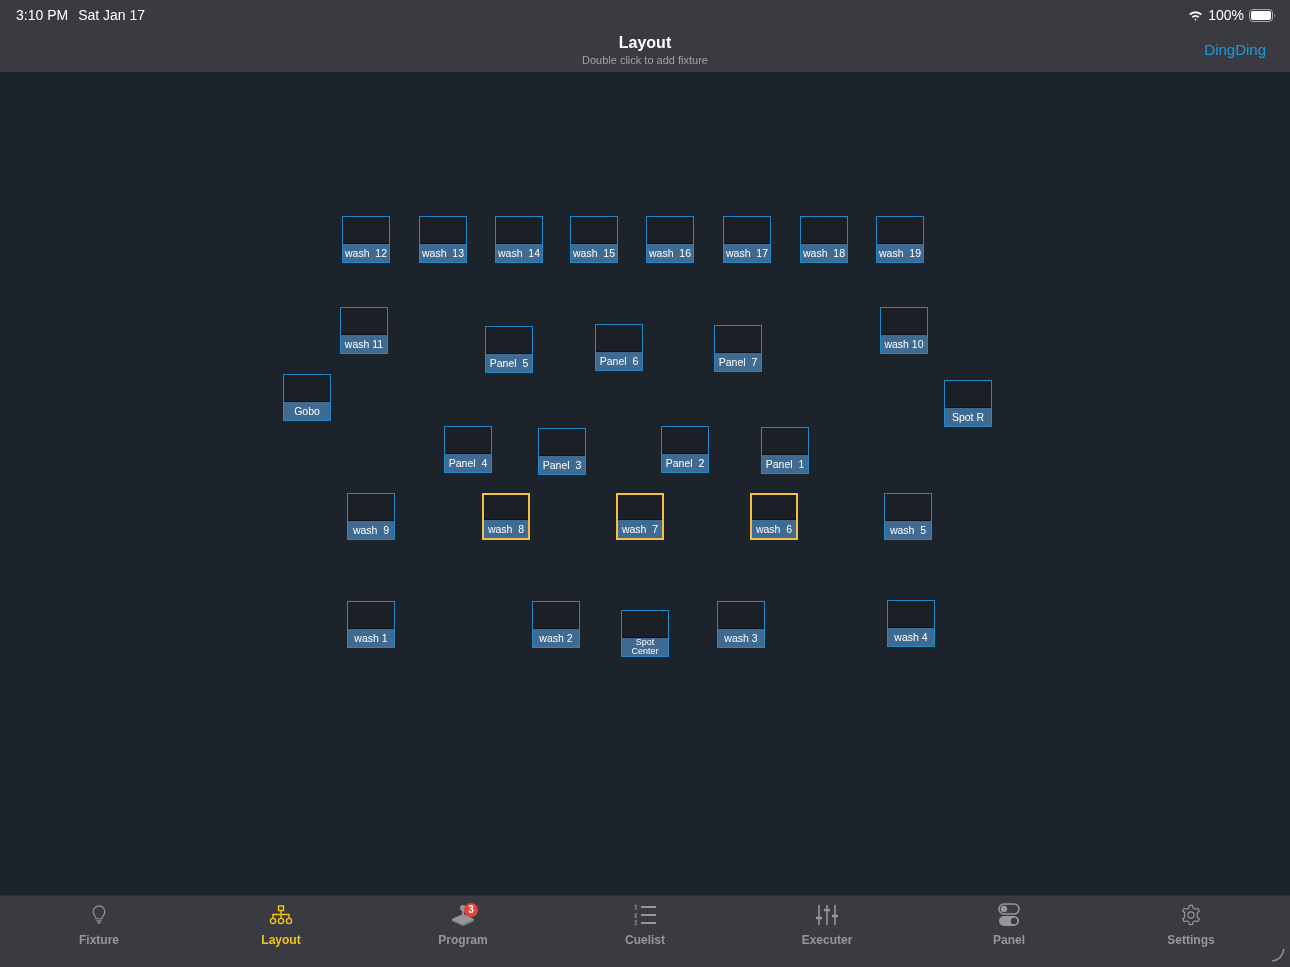  I want to click on fixture-tile: wash 7, so click(640, 516).